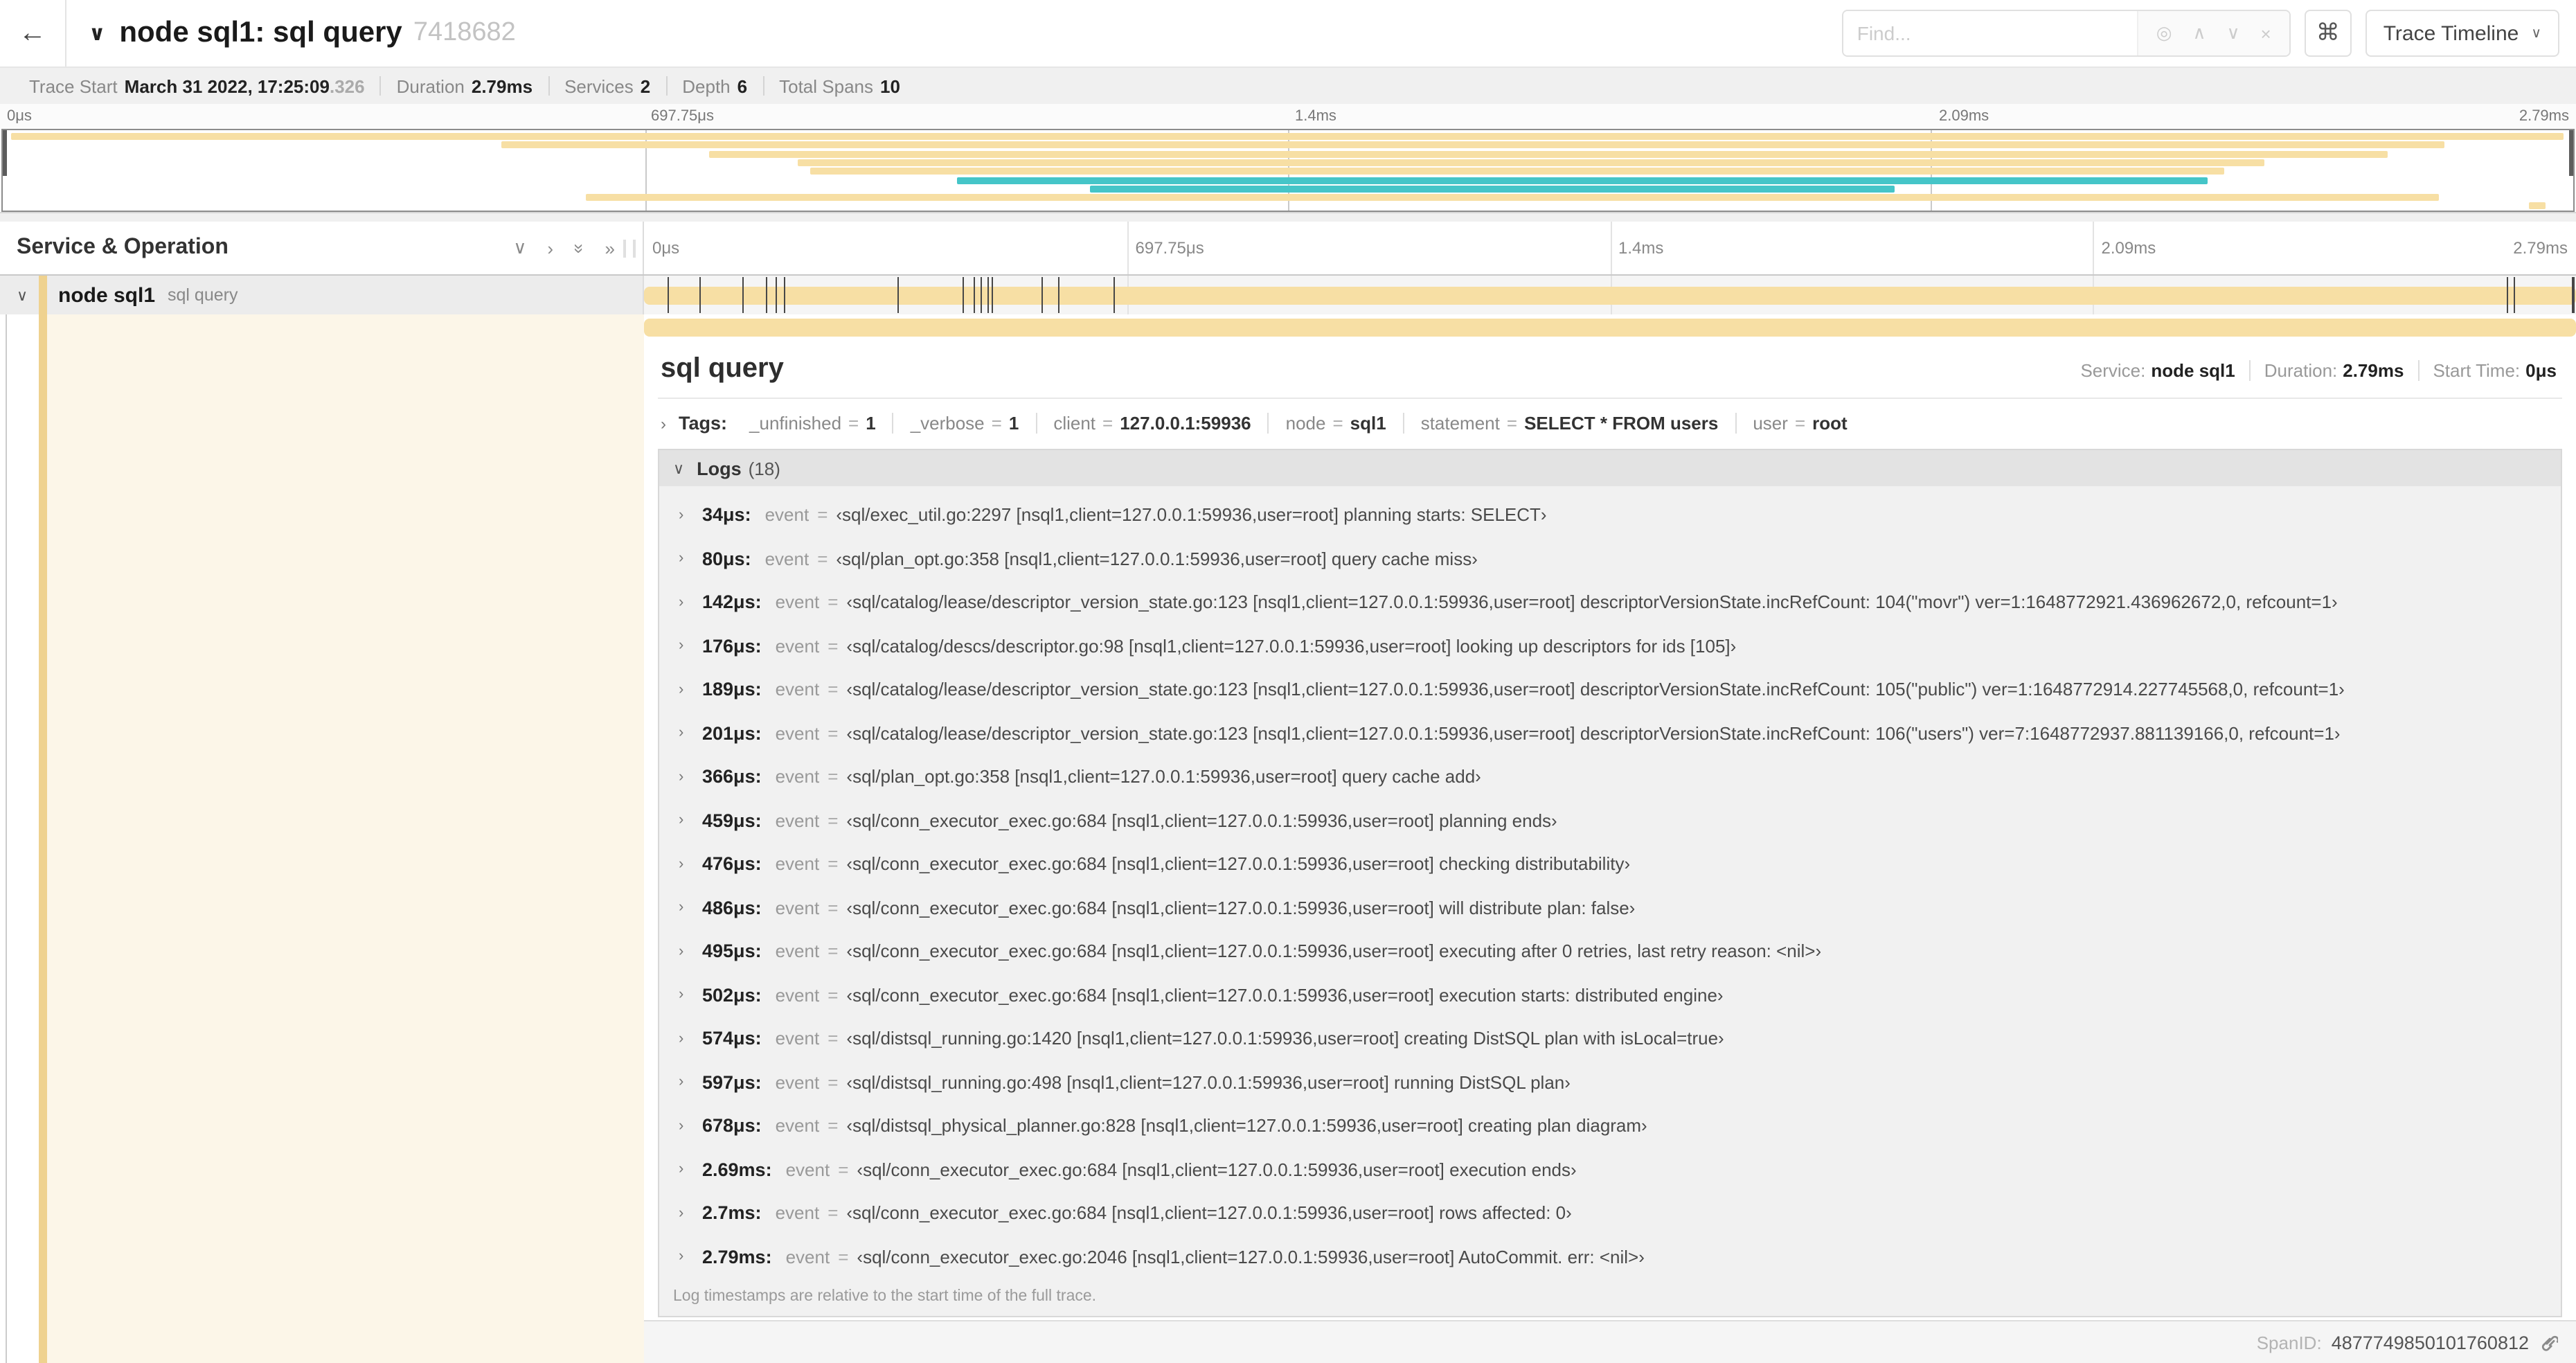 Image resolution: width=2576 pixels, height=1363 pixels. What do you see at coordinates (1830, 424) in the screenshot?
I see `tag-value: root` at bounding box center [1830, 424].